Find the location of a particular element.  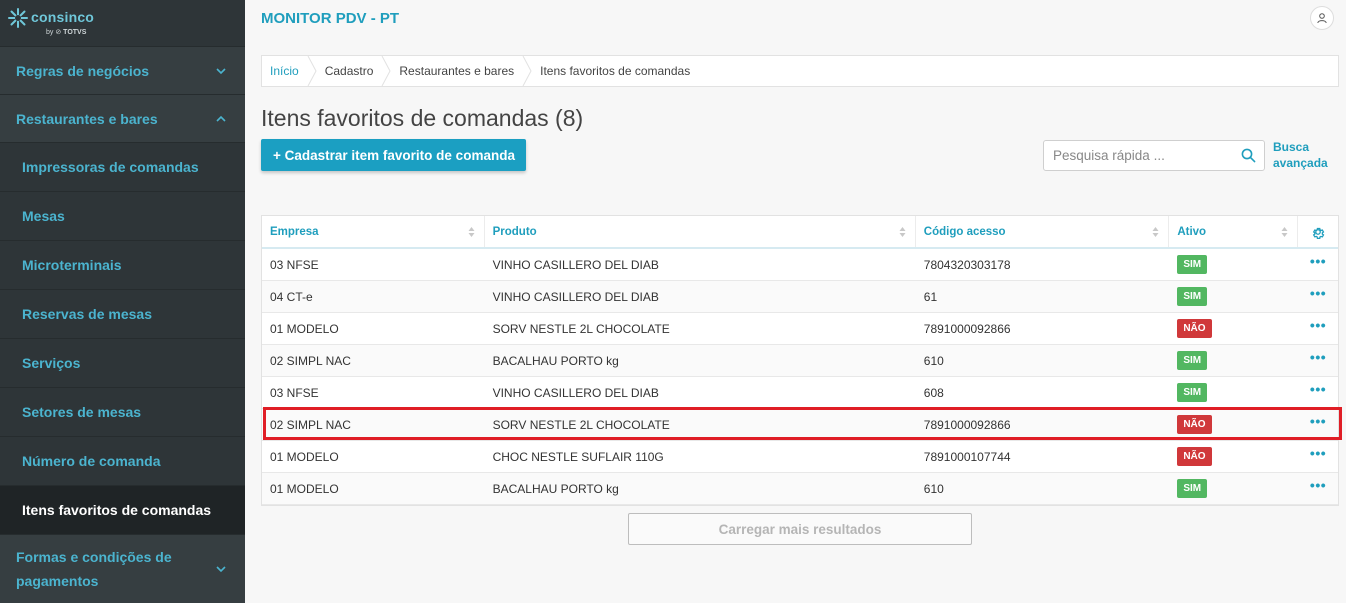

sidebar-item-reservas: Reservas de mesas is located at coordinates (122, 313).